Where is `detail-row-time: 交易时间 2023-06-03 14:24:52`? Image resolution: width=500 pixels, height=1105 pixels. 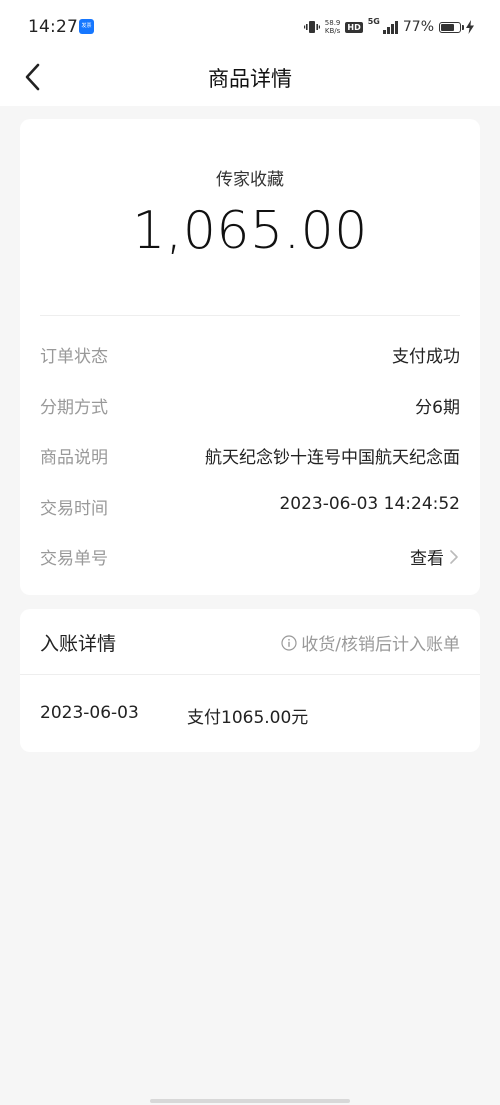
detail-row-time: 交易时间 2023-06-03 14:24:52 is located at coordinates (250, 509).